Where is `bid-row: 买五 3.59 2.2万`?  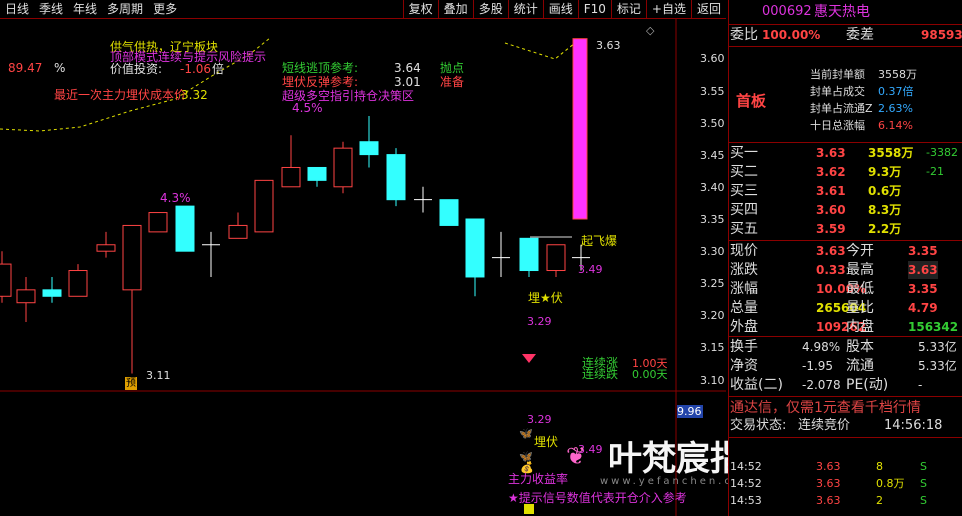
bid-row: 买五 3.59 2.2万 is located at coordinates (845, 229).